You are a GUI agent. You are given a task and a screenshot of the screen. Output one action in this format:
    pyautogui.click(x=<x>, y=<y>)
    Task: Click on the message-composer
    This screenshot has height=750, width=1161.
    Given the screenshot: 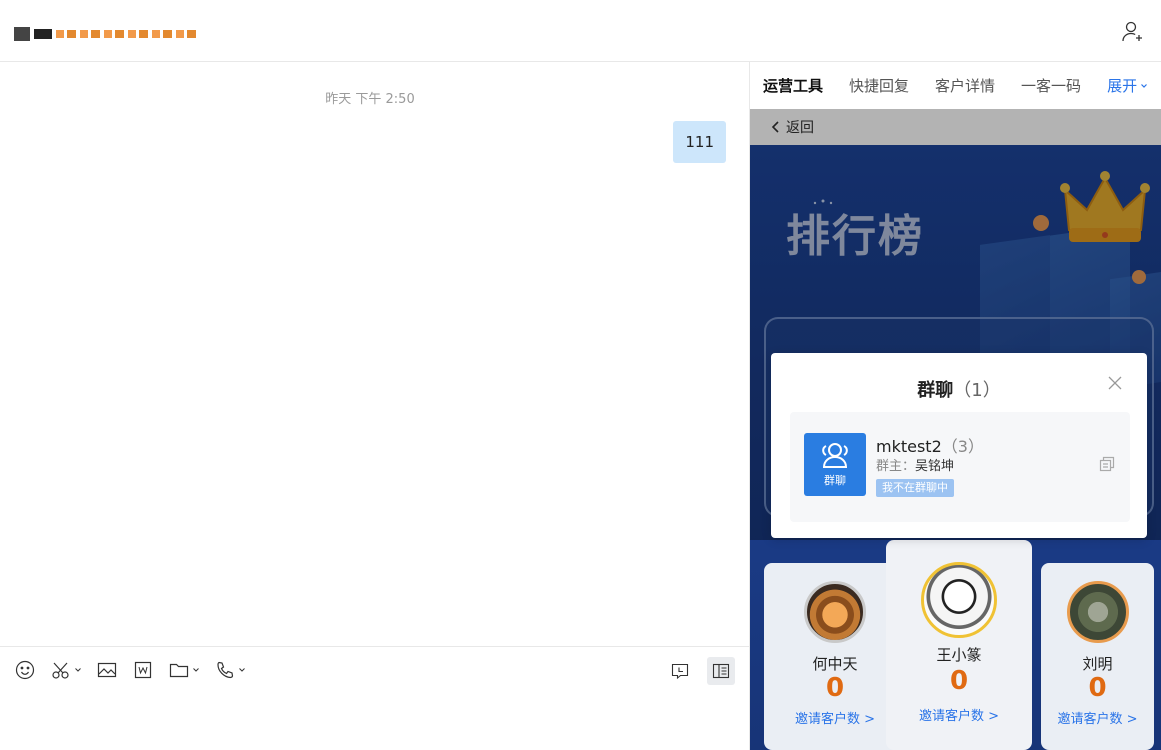 What is the action you would take?
    pyautogui.click(x=375, y=698)
    